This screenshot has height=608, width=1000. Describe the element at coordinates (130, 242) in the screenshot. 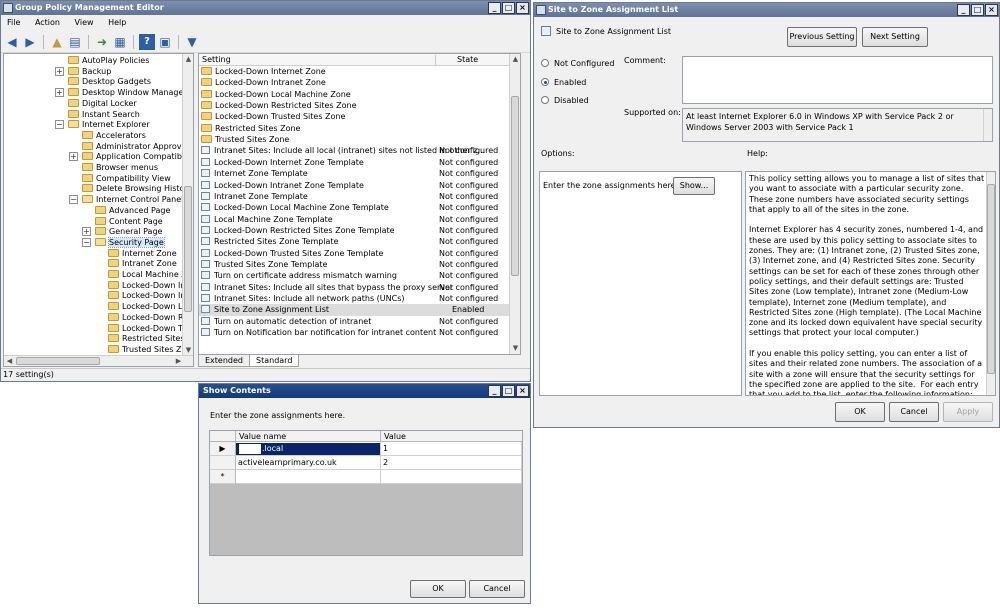

I see `tree-item: Security Page` at that location.